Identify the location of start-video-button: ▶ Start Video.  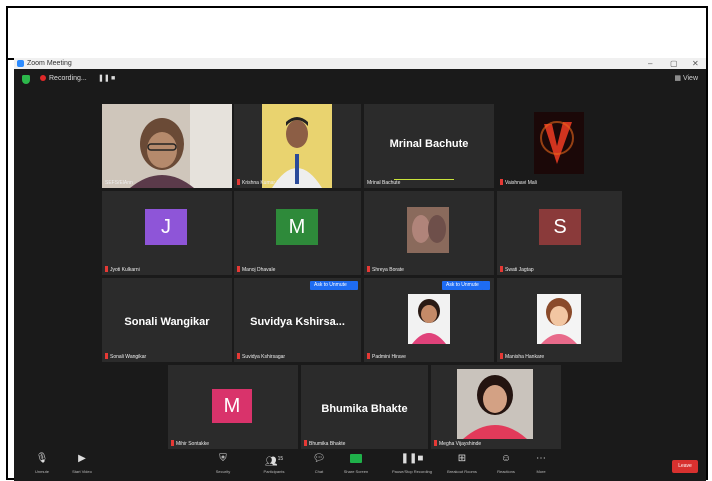
(82, 464).